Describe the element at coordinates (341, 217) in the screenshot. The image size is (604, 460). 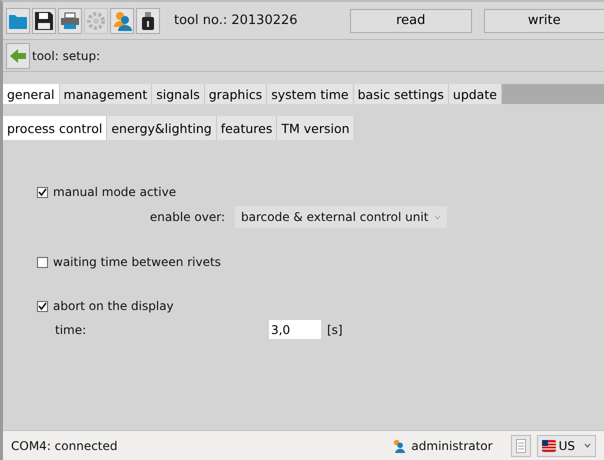
I see `dropdown: barcode & external control unit` at that location.